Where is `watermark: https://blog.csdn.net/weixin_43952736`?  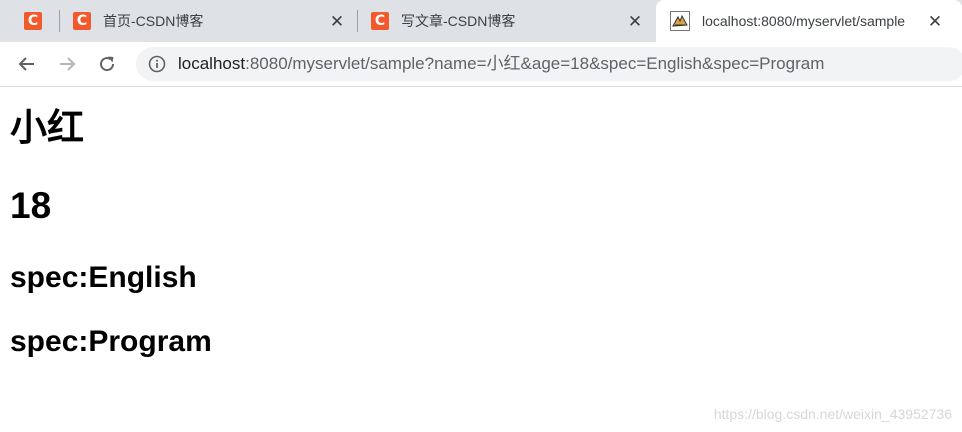
watermark: https://blog.csdn.net/weixin_43952736 is located at coordinates (832, 414).